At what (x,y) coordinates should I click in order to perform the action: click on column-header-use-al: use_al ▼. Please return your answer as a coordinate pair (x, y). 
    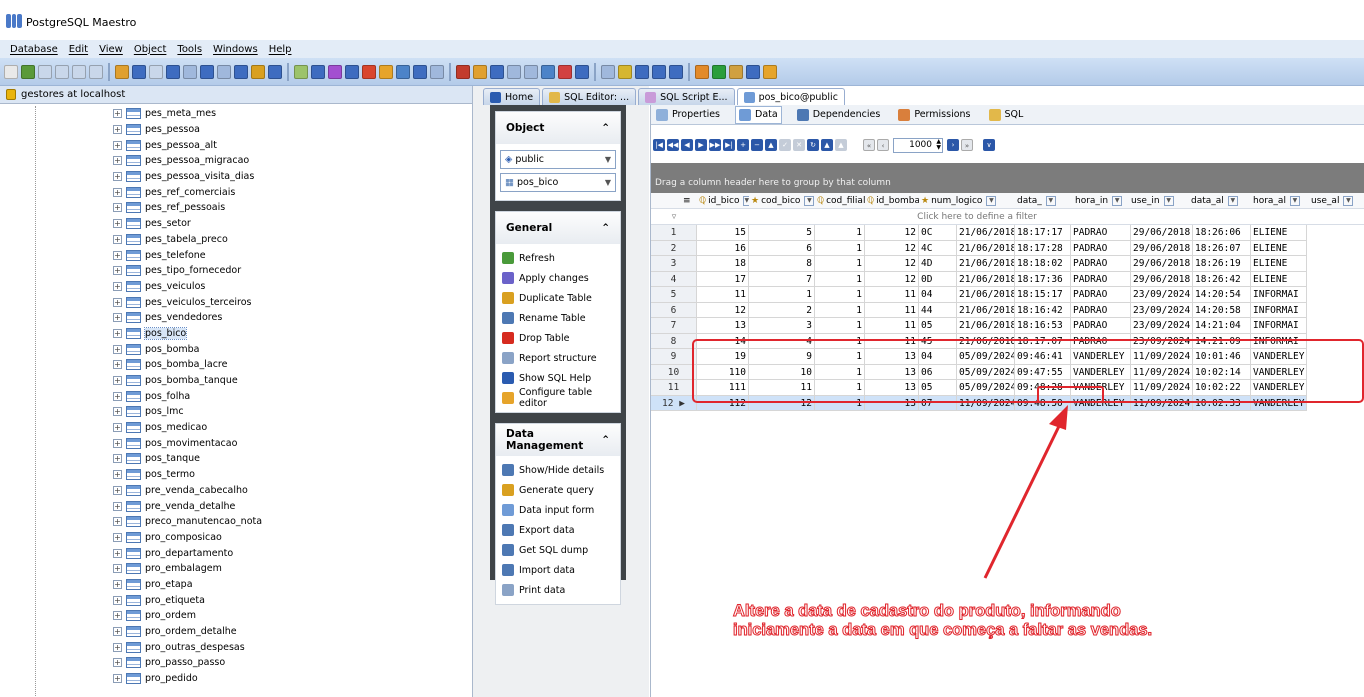
    Looking at the image, I should click on (1336, 200).